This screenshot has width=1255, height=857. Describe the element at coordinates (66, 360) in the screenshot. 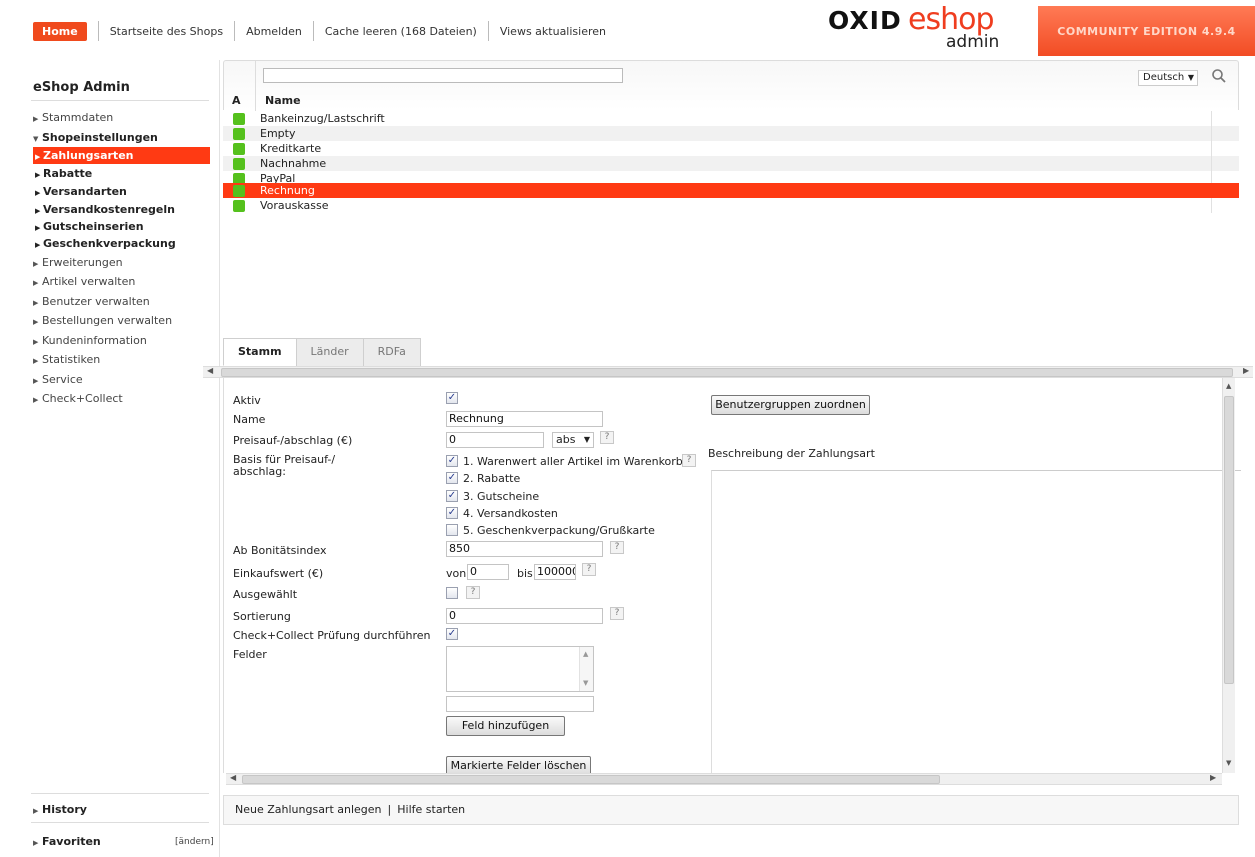

I see `sidebar-item-statistiken: ▶ Statistiken` at that location.